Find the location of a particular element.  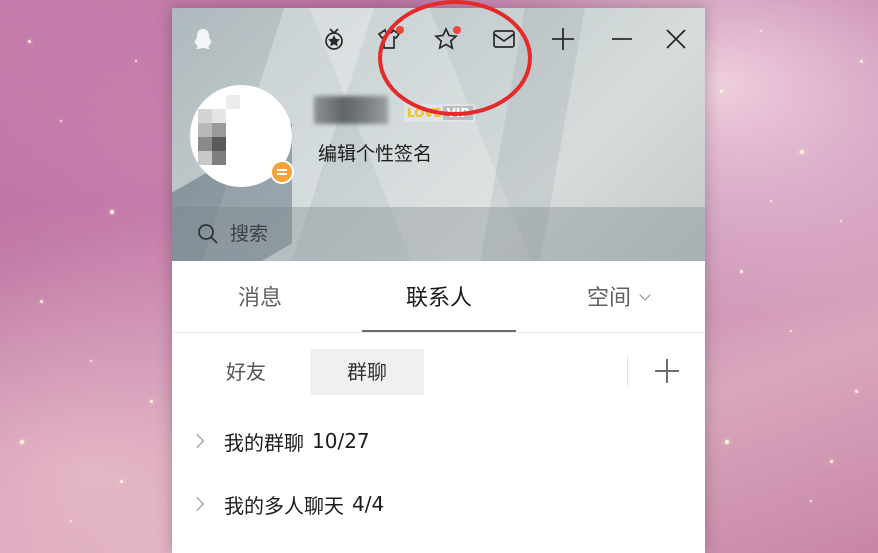

group-label: 我的多人聊天 is located at coordinates (284, 505).